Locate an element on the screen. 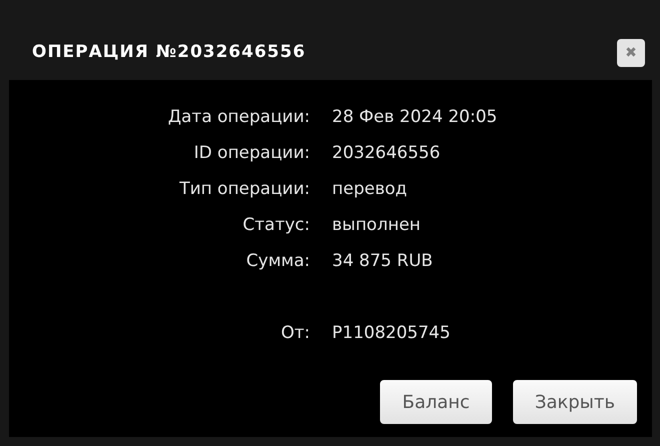 This screenshot has height=446, width=660. field-value: 34 875 RUB is located at coordinates (382, 262).